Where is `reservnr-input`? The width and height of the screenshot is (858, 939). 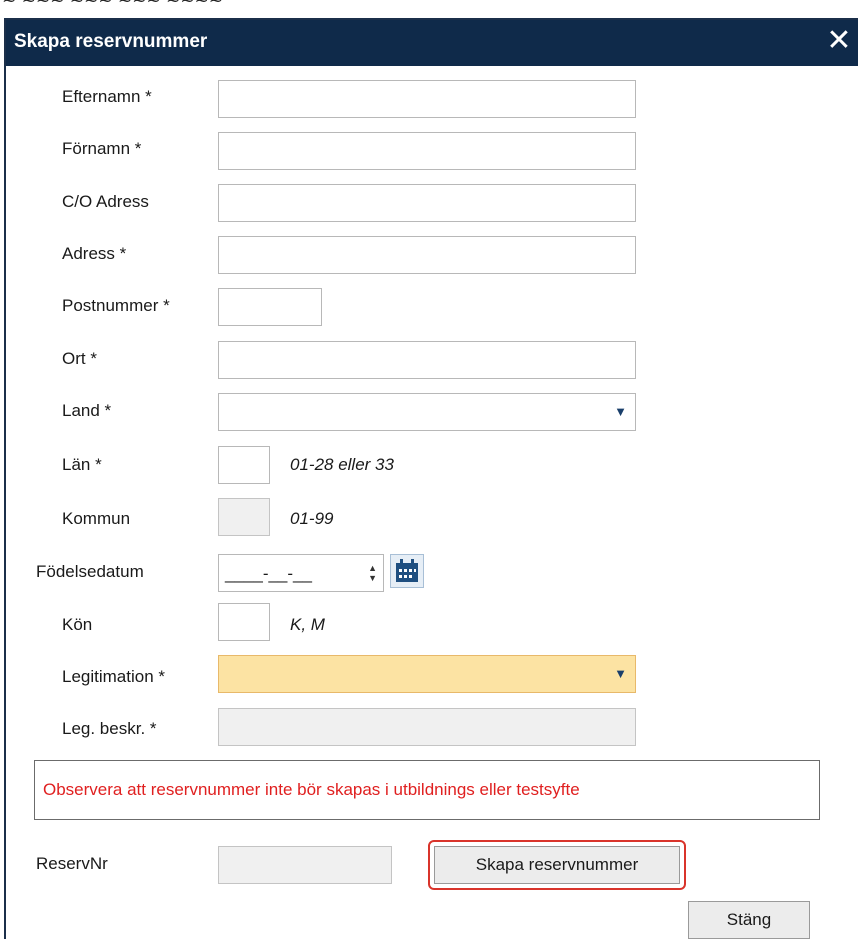 reservnr-input is located at coordinates (305, 865).